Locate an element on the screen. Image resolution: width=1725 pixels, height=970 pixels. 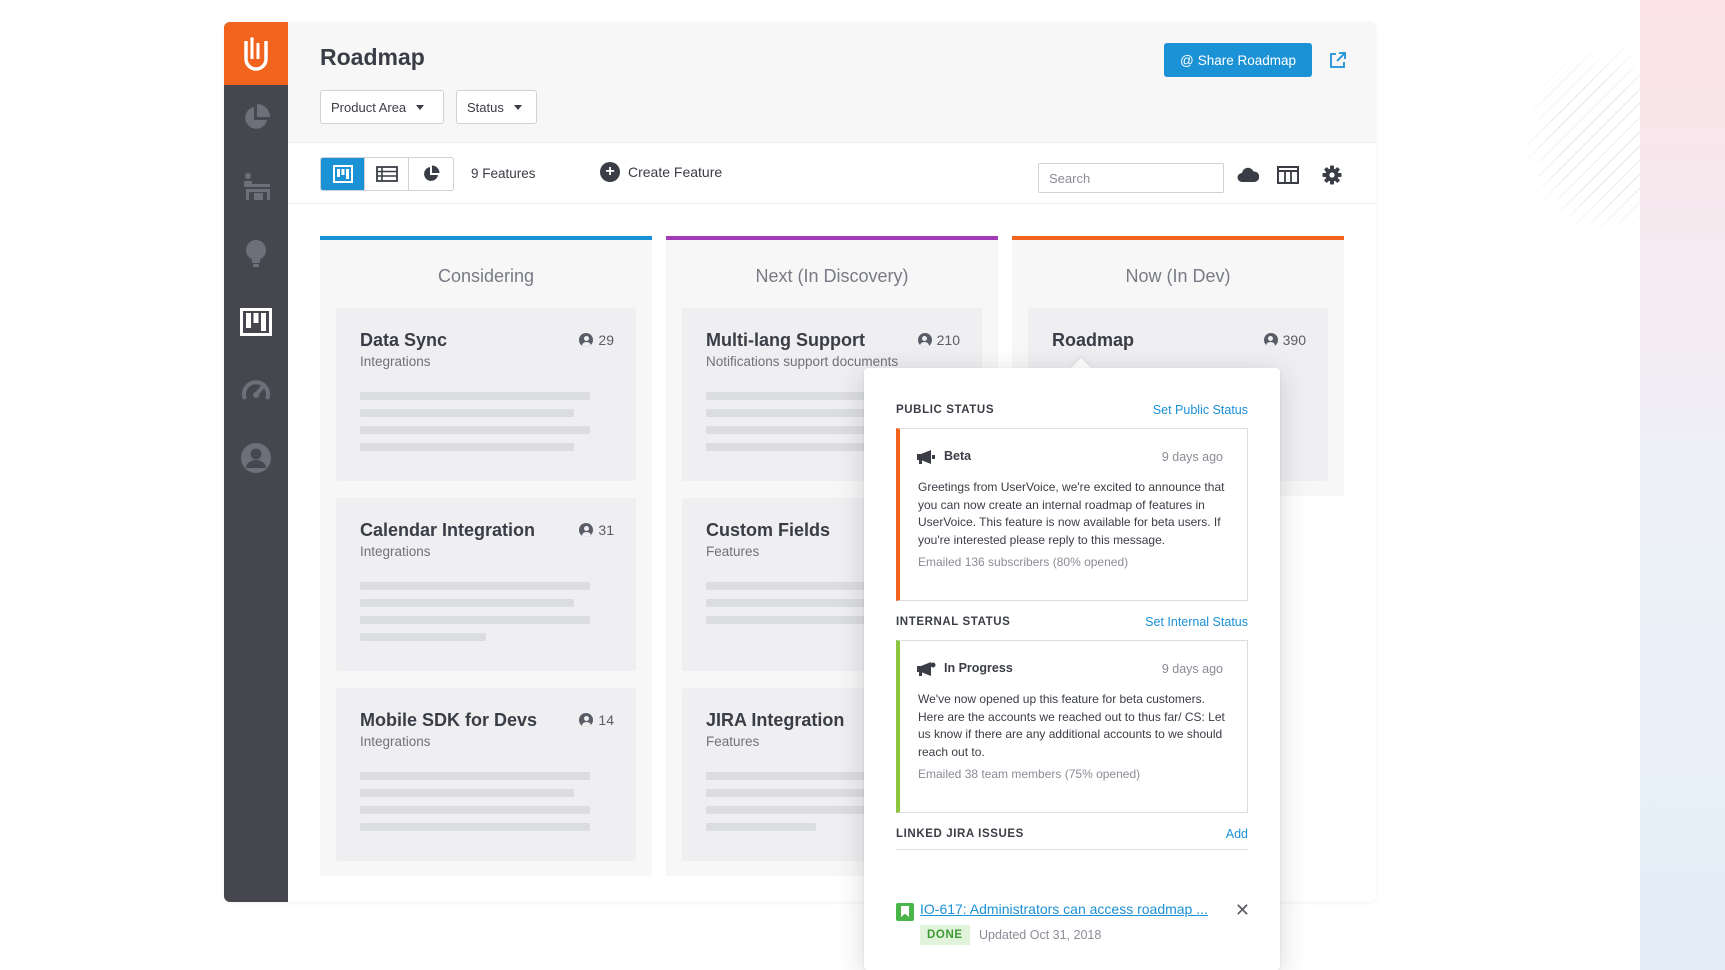
public-status-time: 9 days ago is located at coordinates (1192, 457).